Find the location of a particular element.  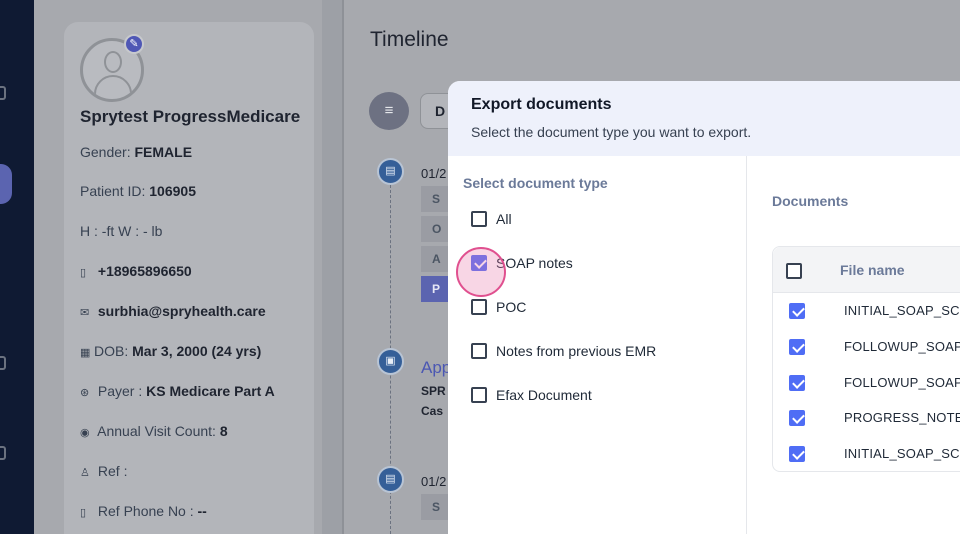

person-icon: ♙ is located at coordinates (85, 473).